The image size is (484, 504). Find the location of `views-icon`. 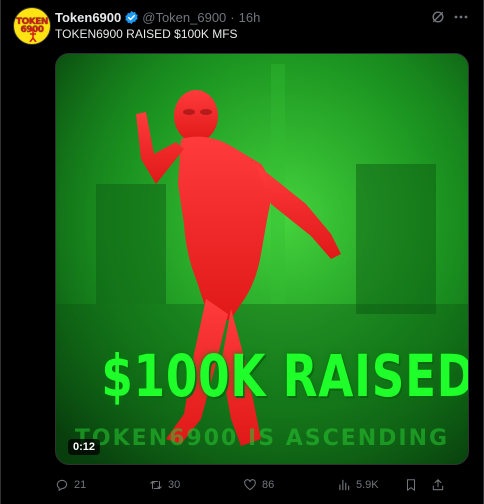

views-icon is located at coordinates (344, 485).